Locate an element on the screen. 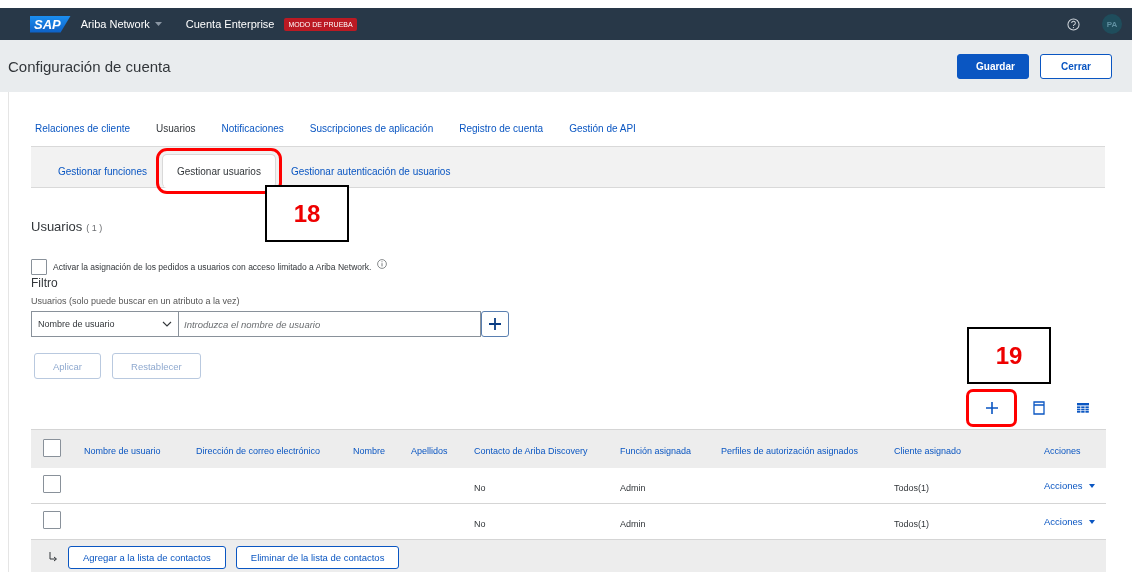 Image resolution: width=1132 pixels, height=572 pixels. product-menu: Ariba Network is located at coordinates (121, 24).